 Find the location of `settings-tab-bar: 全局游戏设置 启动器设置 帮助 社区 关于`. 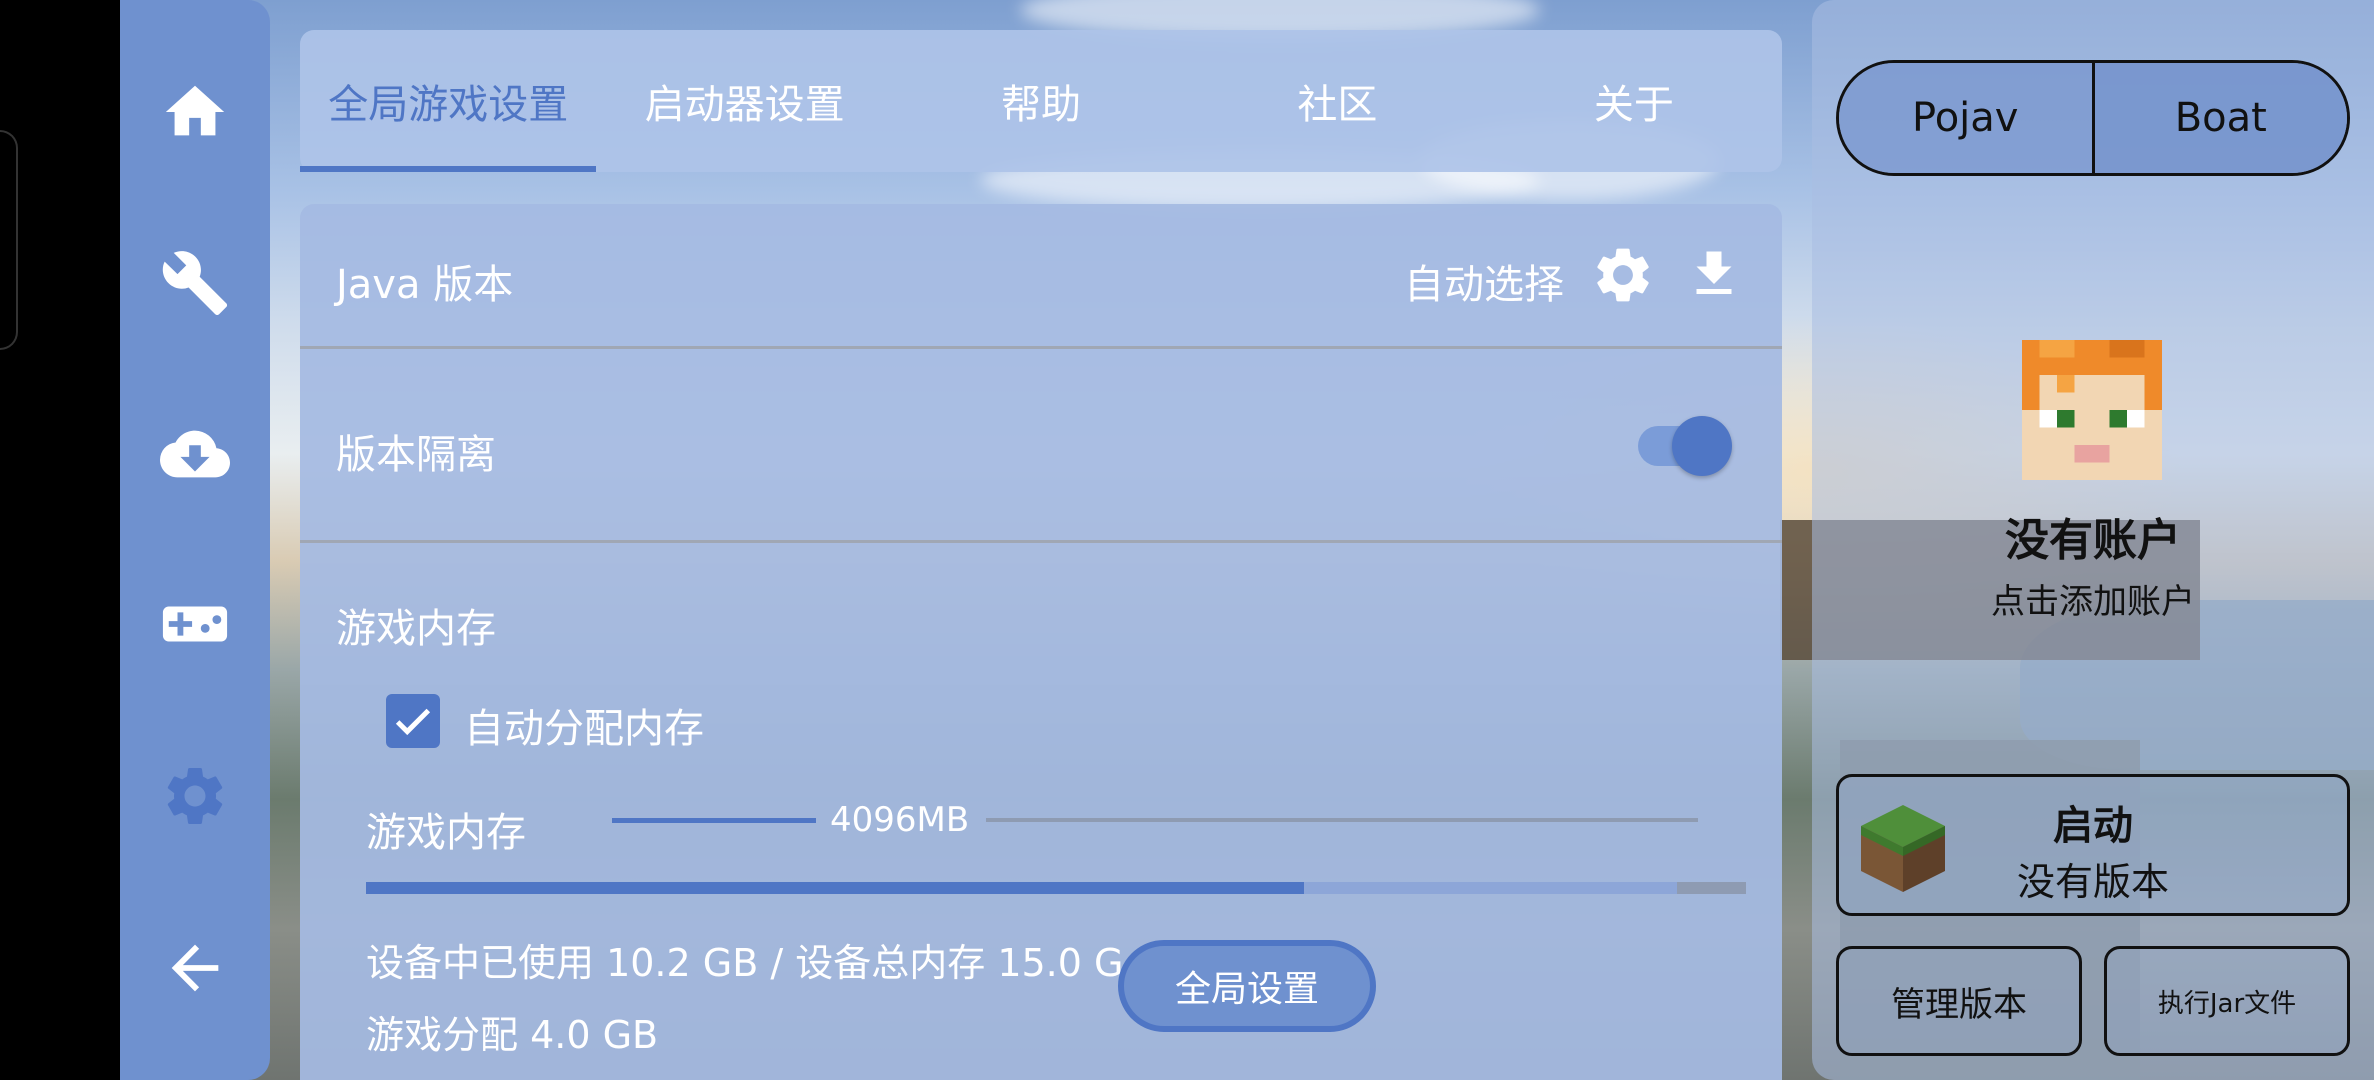

settings-tab-bar: 全局游戏设置 启动器设置 帮助 社区 关于 is located at coordinates (1041, 101).